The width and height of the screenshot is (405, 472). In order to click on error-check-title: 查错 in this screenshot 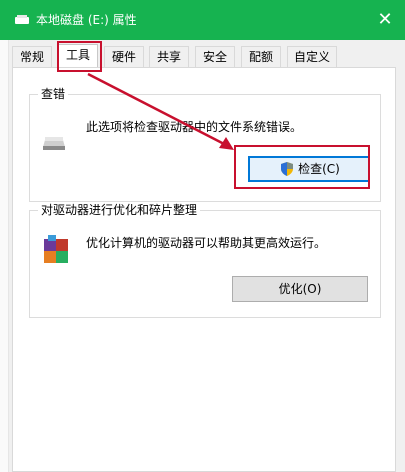, I will do `click(53, 94)`.